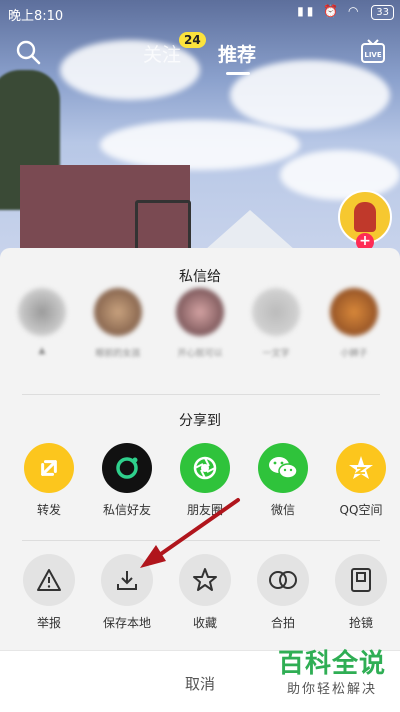 This screenshot has height=712, width=400. I want to click on status-bar: 晚上8:10 ▮▮ ⏰ ◠ 33, so click(200, 13).